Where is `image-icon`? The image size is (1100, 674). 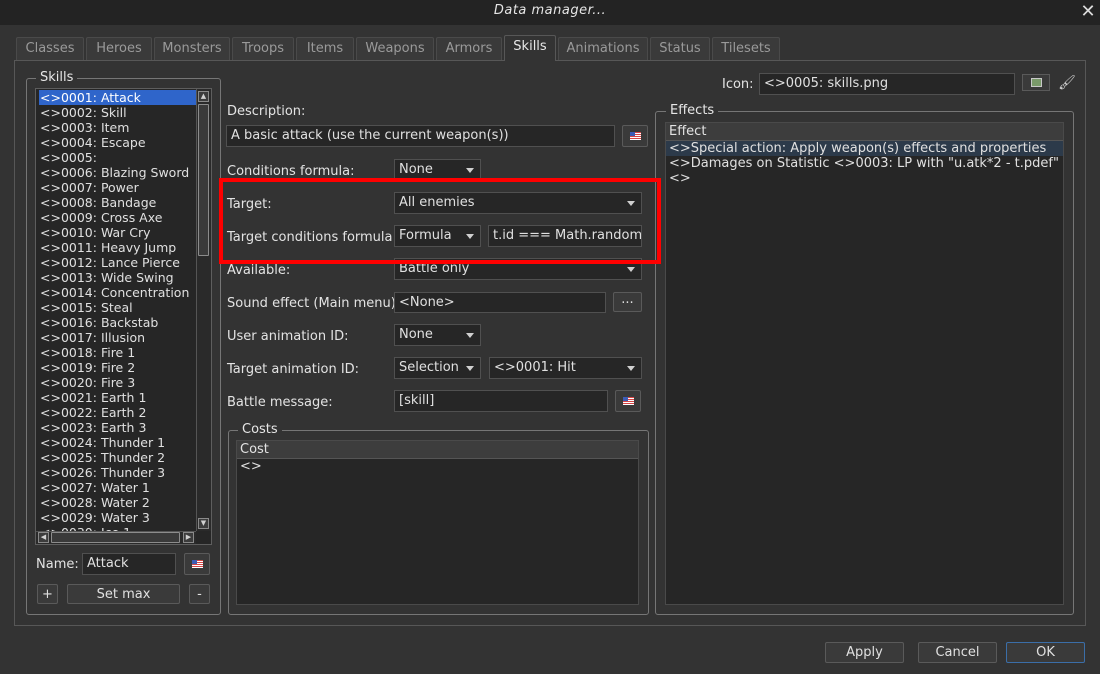
image-icon is located at coordinates (1036, 82).